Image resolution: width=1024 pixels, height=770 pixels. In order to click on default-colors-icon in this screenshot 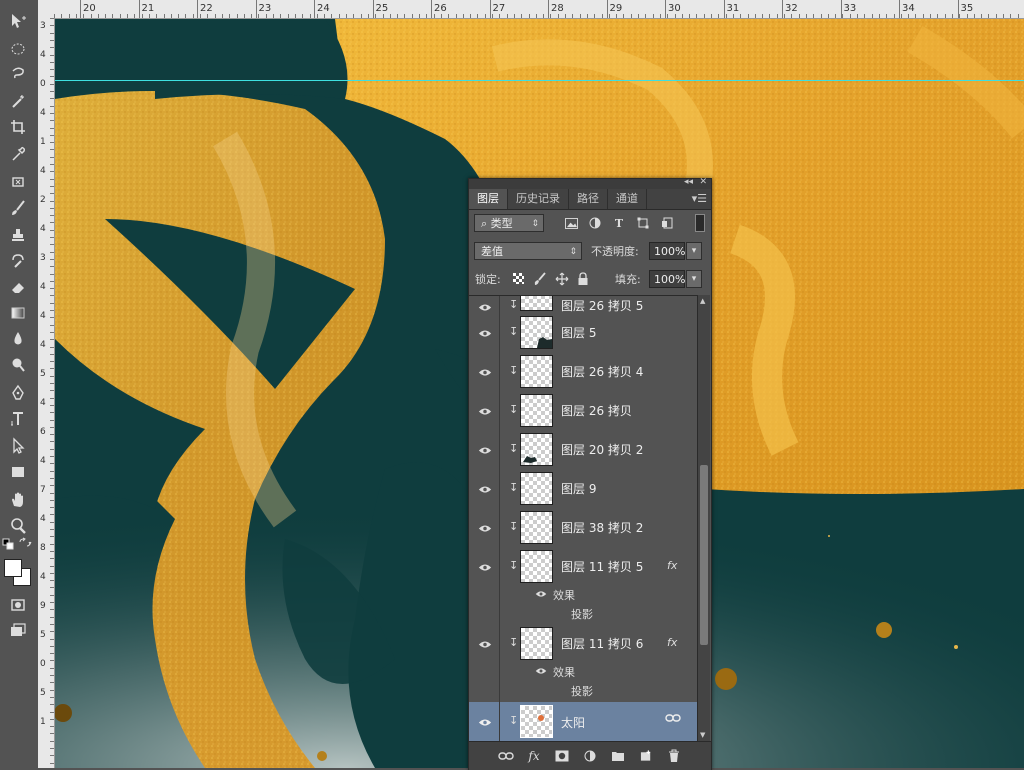, I will do `click(9, 544)`.